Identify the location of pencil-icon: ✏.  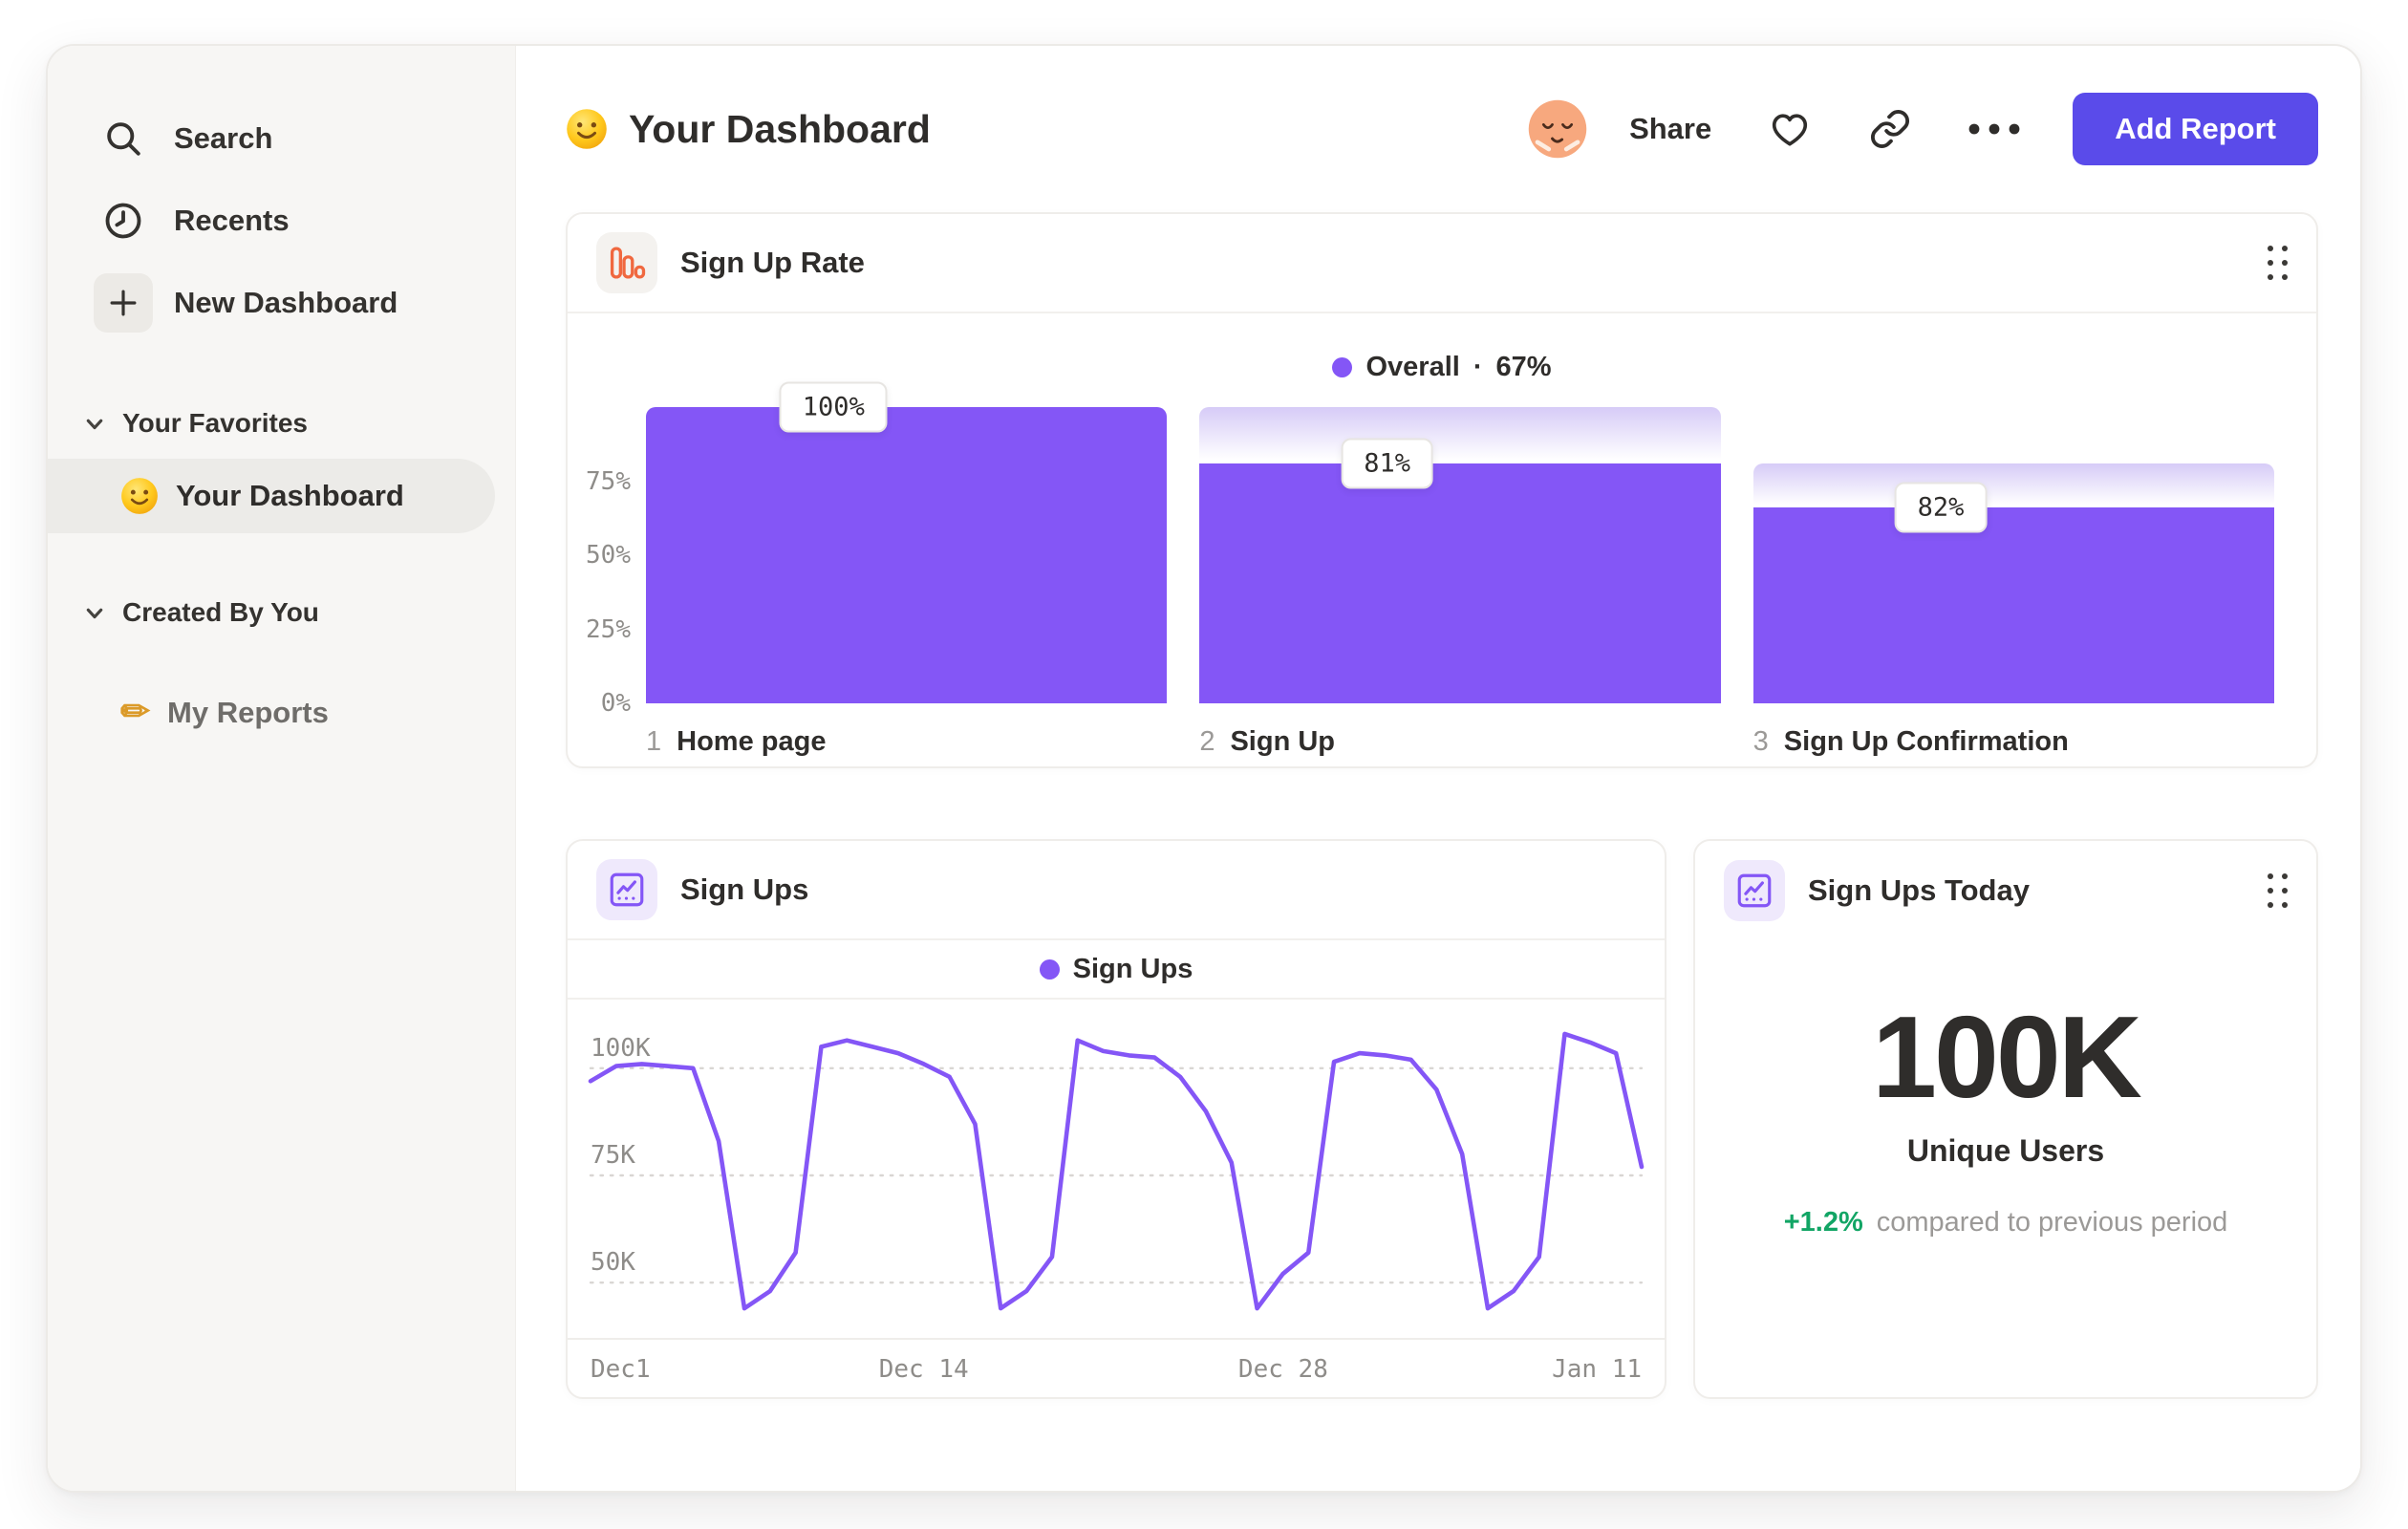
(136, 711).